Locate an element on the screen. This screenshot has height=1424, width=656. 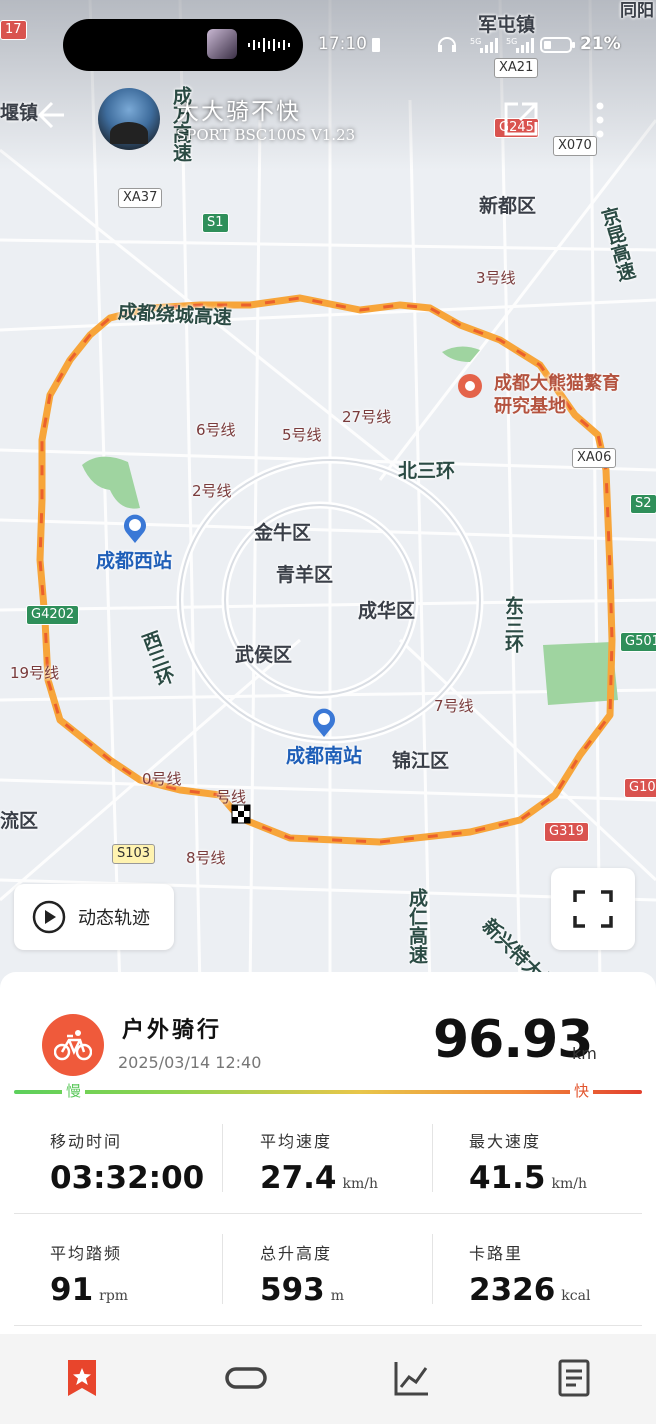
road-shield: S2 is located at coordinates (643, 504).